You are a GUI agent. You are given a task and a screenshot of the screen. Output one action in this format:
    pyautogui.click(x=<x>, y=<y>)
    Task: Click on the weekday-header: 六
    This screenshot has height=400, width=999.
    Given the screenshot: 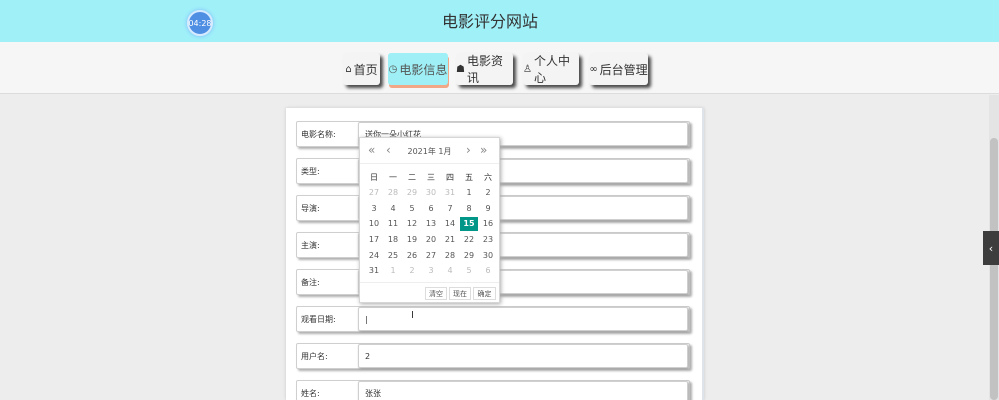 What is the action you would take?
    pyautogui.click(x=488, y=177)
    